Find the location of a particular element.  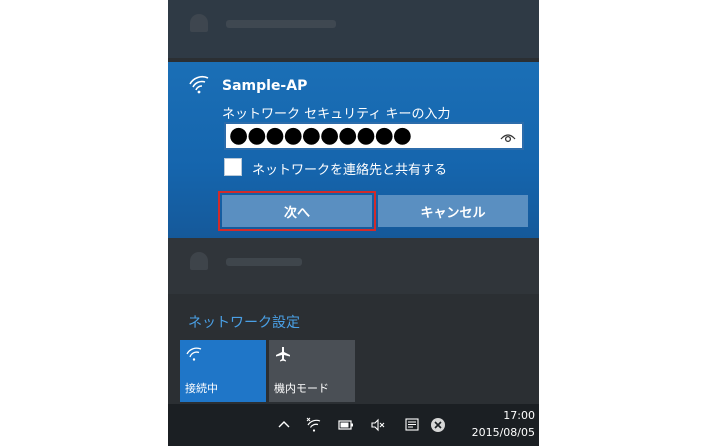

chevron-up-icon is located at coordinates (284, 425).